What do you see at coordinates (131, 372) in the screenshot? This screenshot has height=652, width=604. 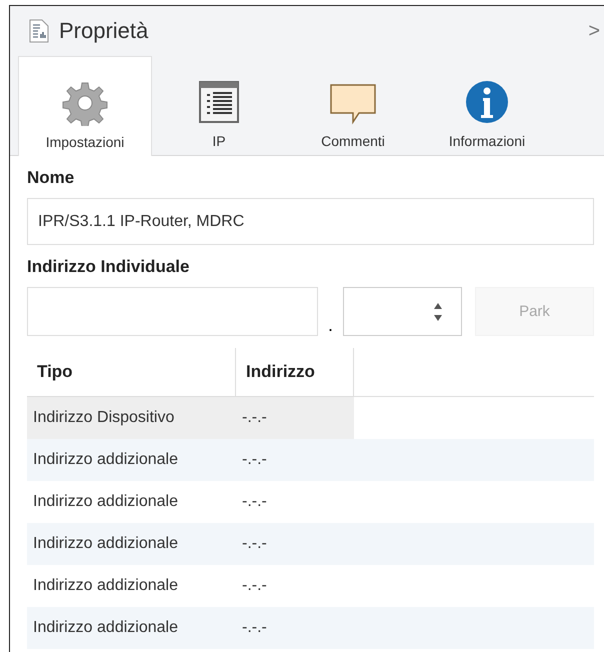 I see `column-header: Tipo` at bounding box center [131, 372].